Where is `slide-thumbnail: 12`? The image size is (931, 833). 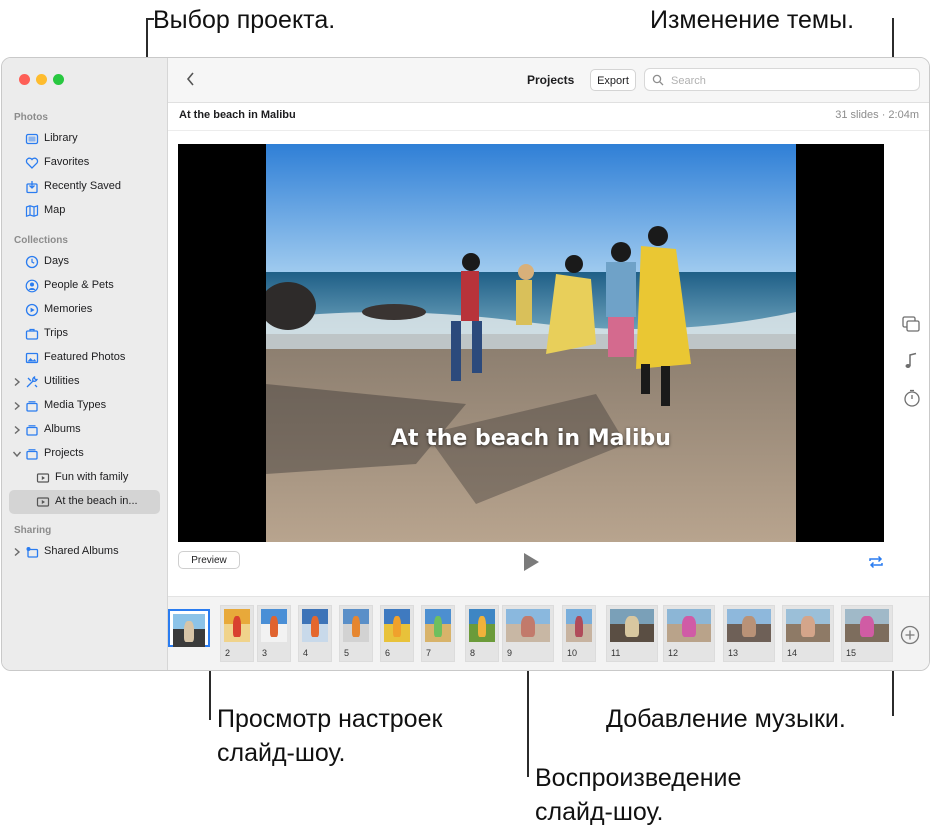 slide-thumbnail: 12 is located at coordinates (689, 633).